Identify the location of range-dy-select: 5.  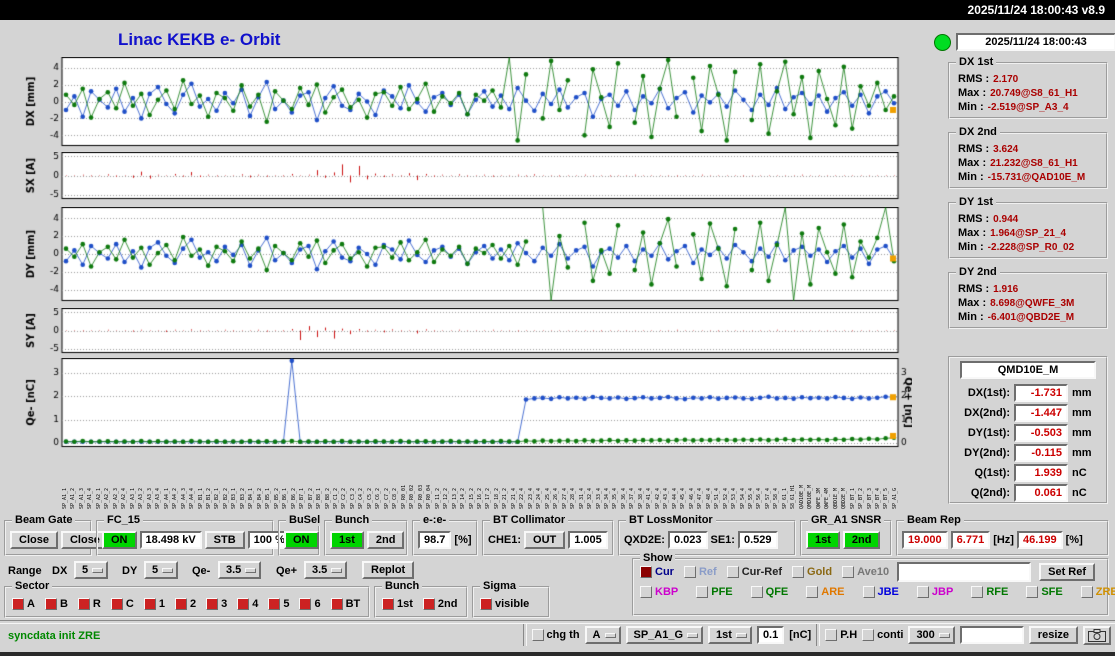
(161, 570).